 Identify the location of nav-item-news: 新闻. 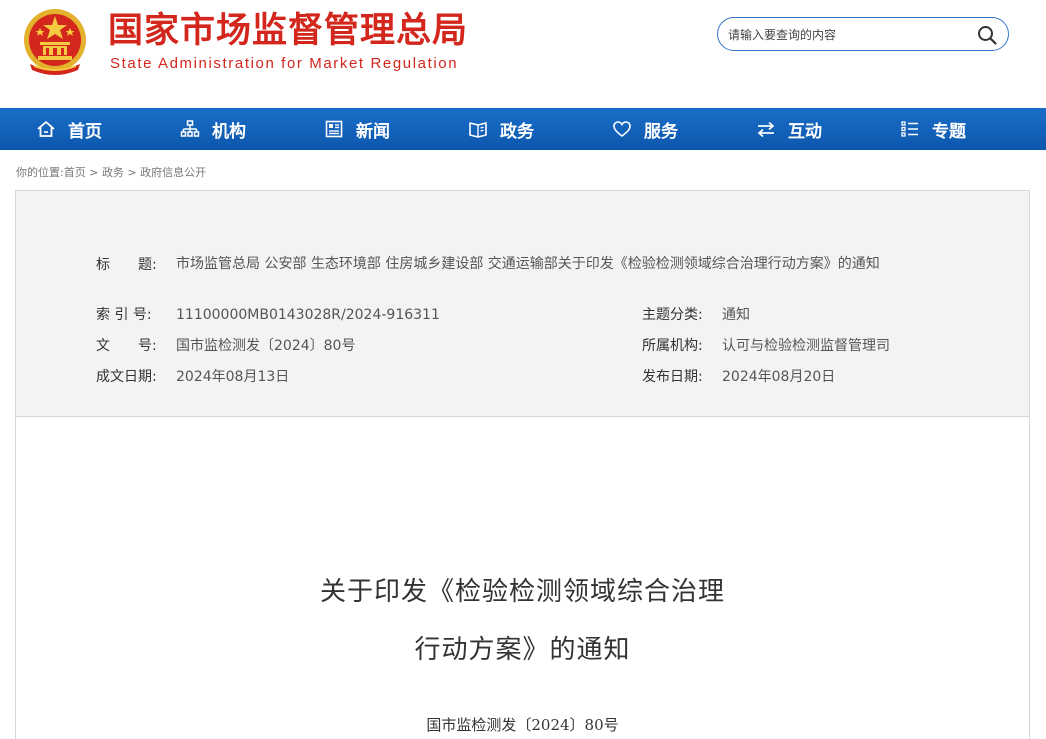
(357, 129).